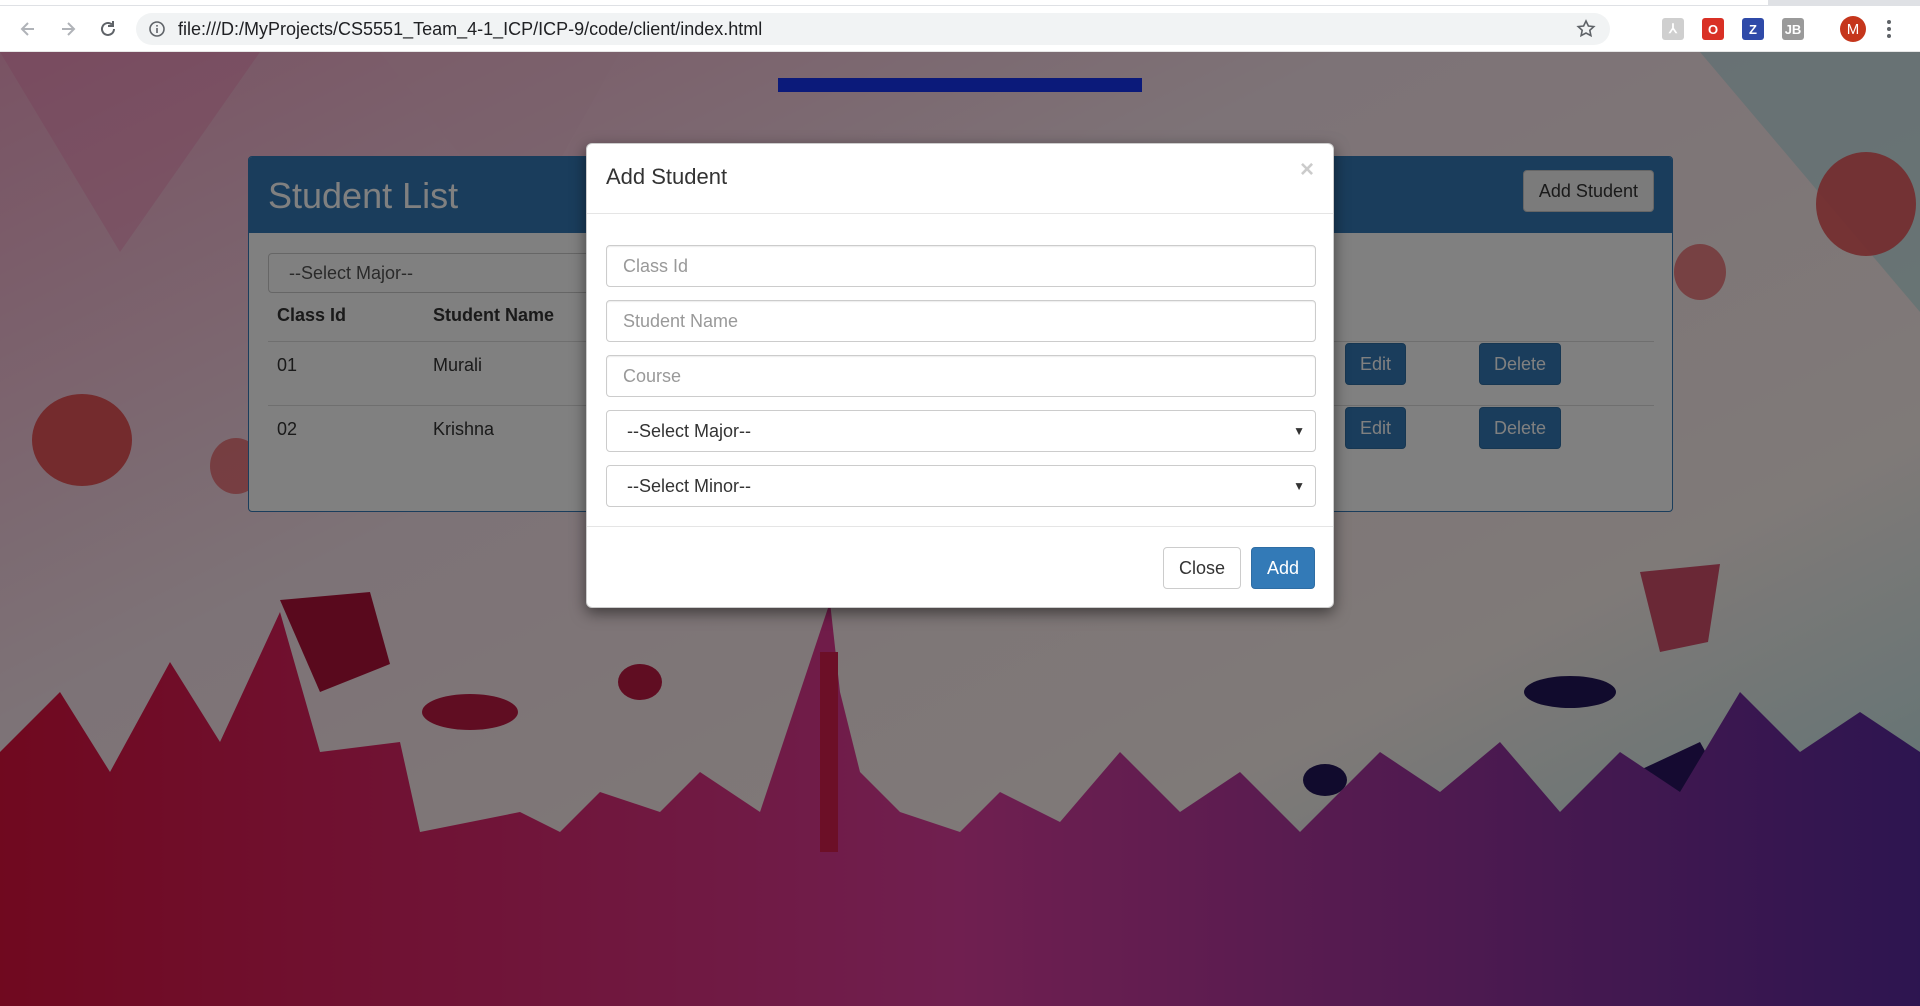  Describe the element at coordinates (1793, 29) in the screenshot. I see `jb-extension-icon: JB` at that location.